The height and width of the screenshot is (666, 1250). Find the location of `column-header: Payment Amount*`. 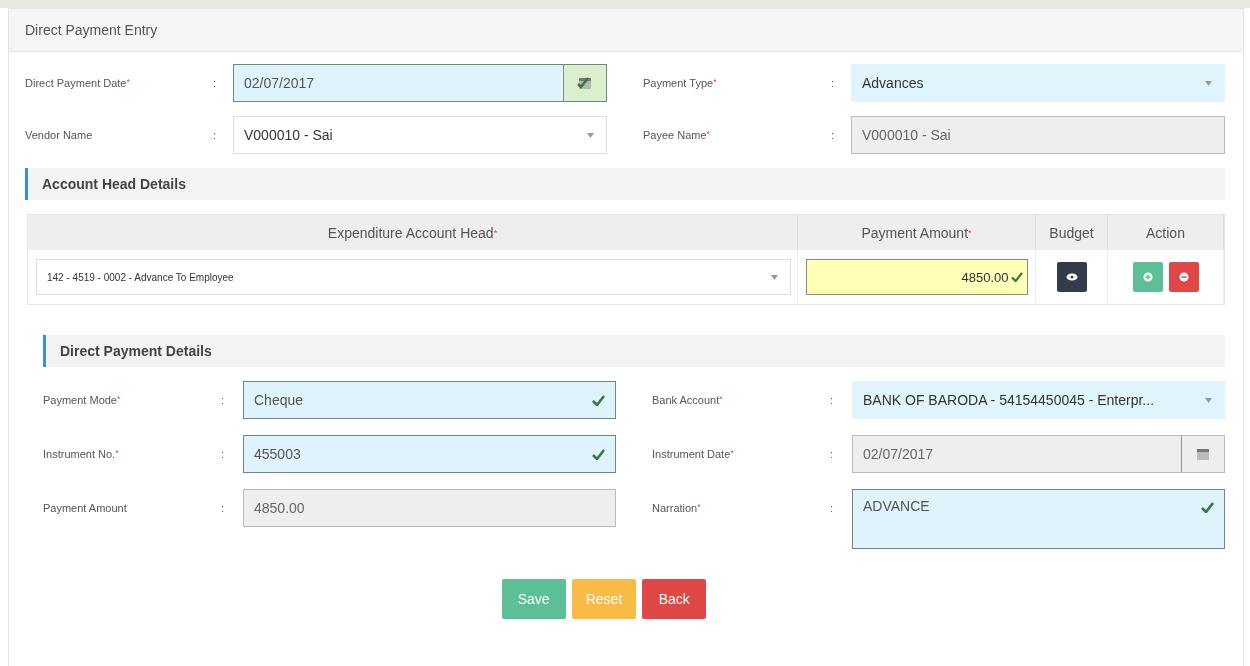

column-header: Payment Amount* is located at coordinates (917, 232).